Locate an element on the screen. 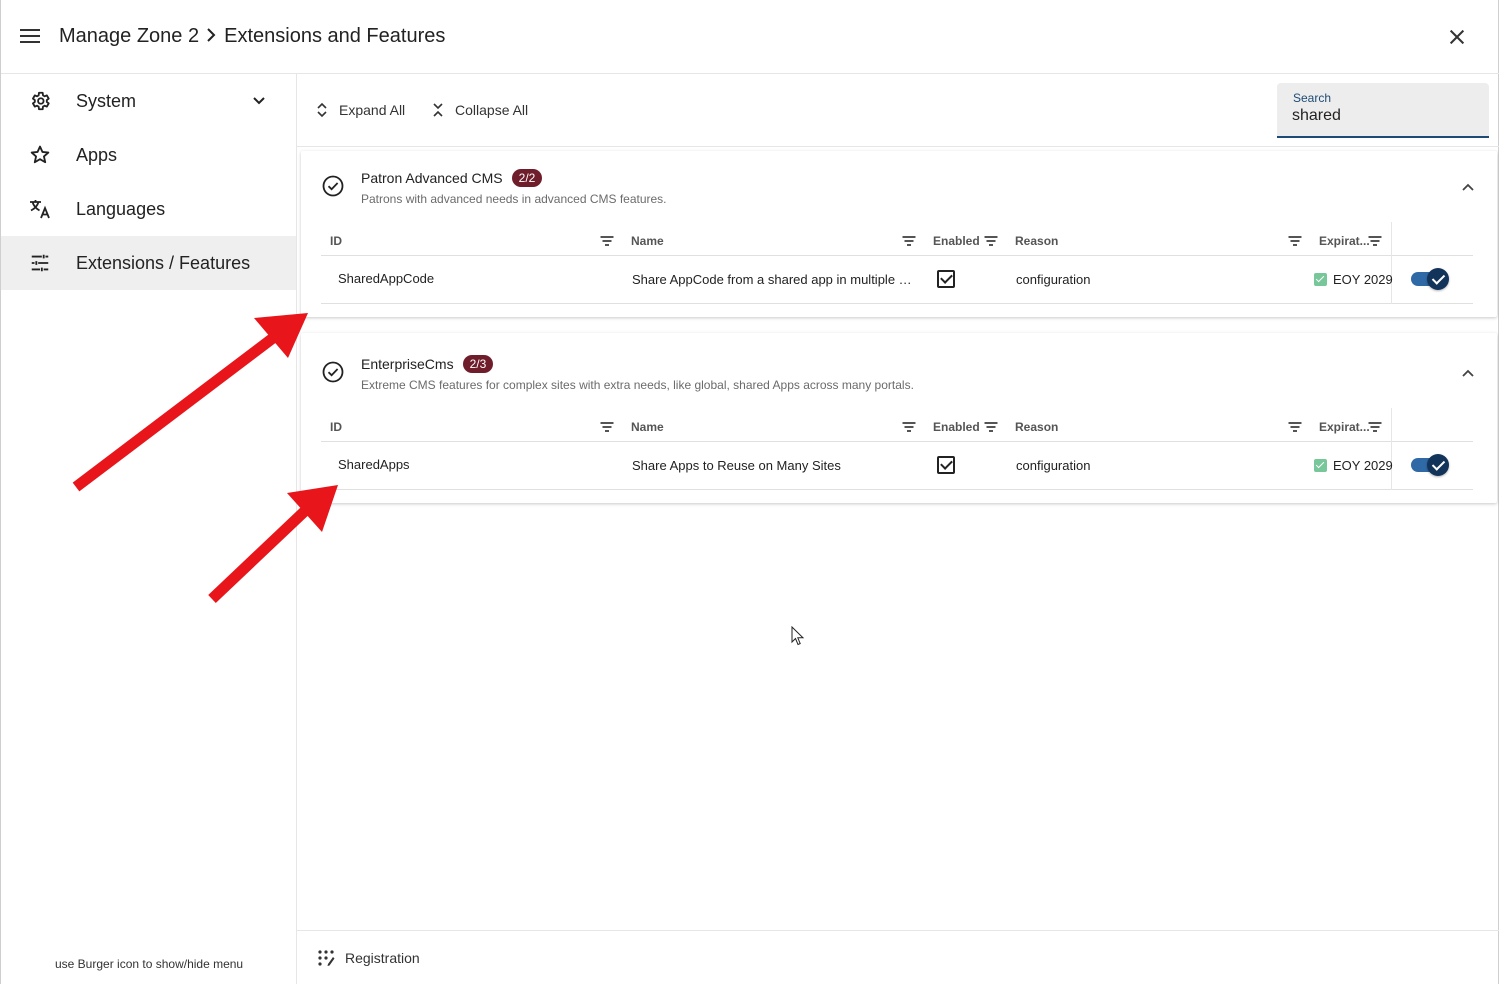  expand-all-label: Expand All is located at coordinates (372, 110).